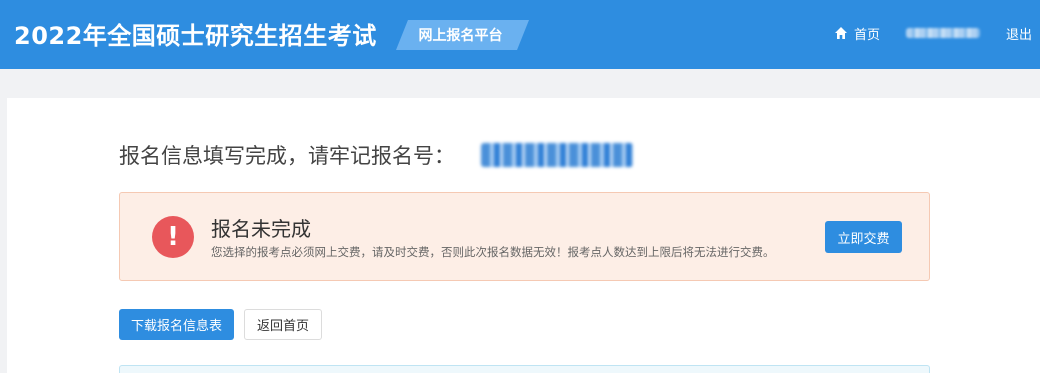 The image size is (1040, 373). I want to click on logout-link: 退出, so click(1019, 33).